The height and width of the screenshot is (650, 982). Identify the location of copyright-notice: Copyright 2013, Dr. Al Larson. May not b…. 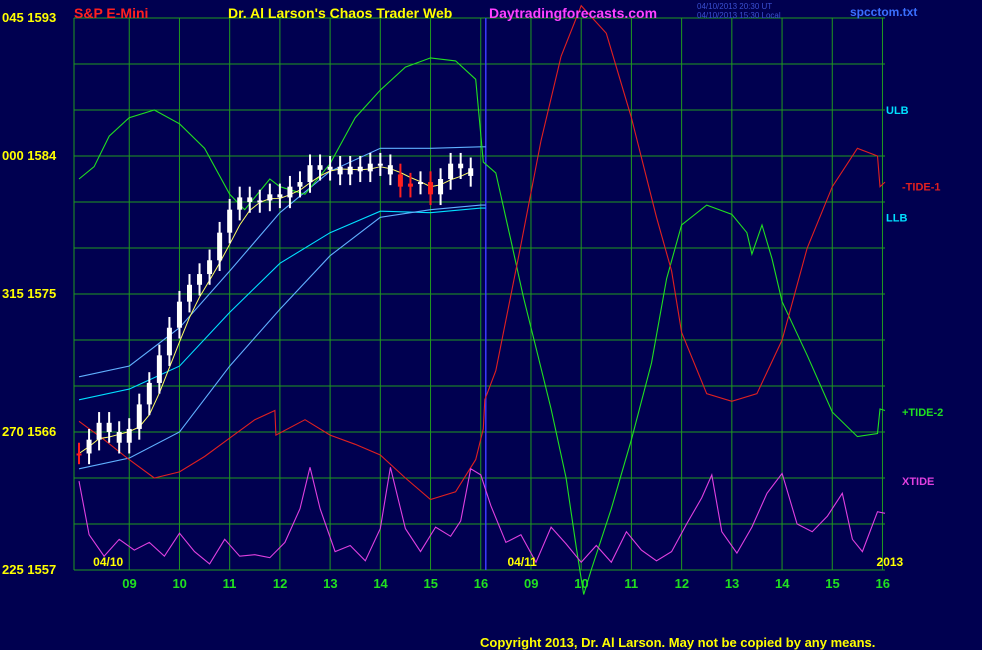
(678, 642).